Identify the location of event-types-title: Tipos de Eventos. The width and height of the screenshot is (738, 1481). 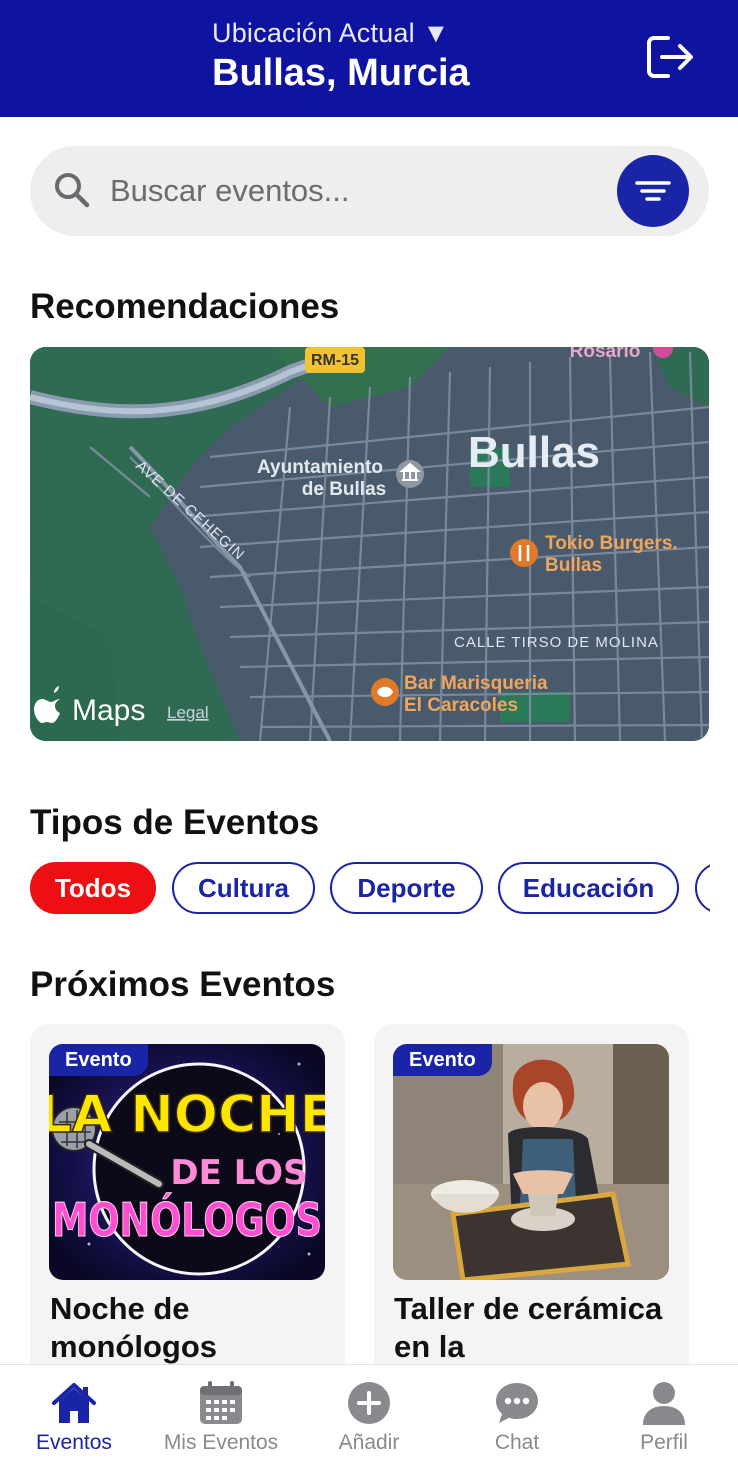
(175, 822).